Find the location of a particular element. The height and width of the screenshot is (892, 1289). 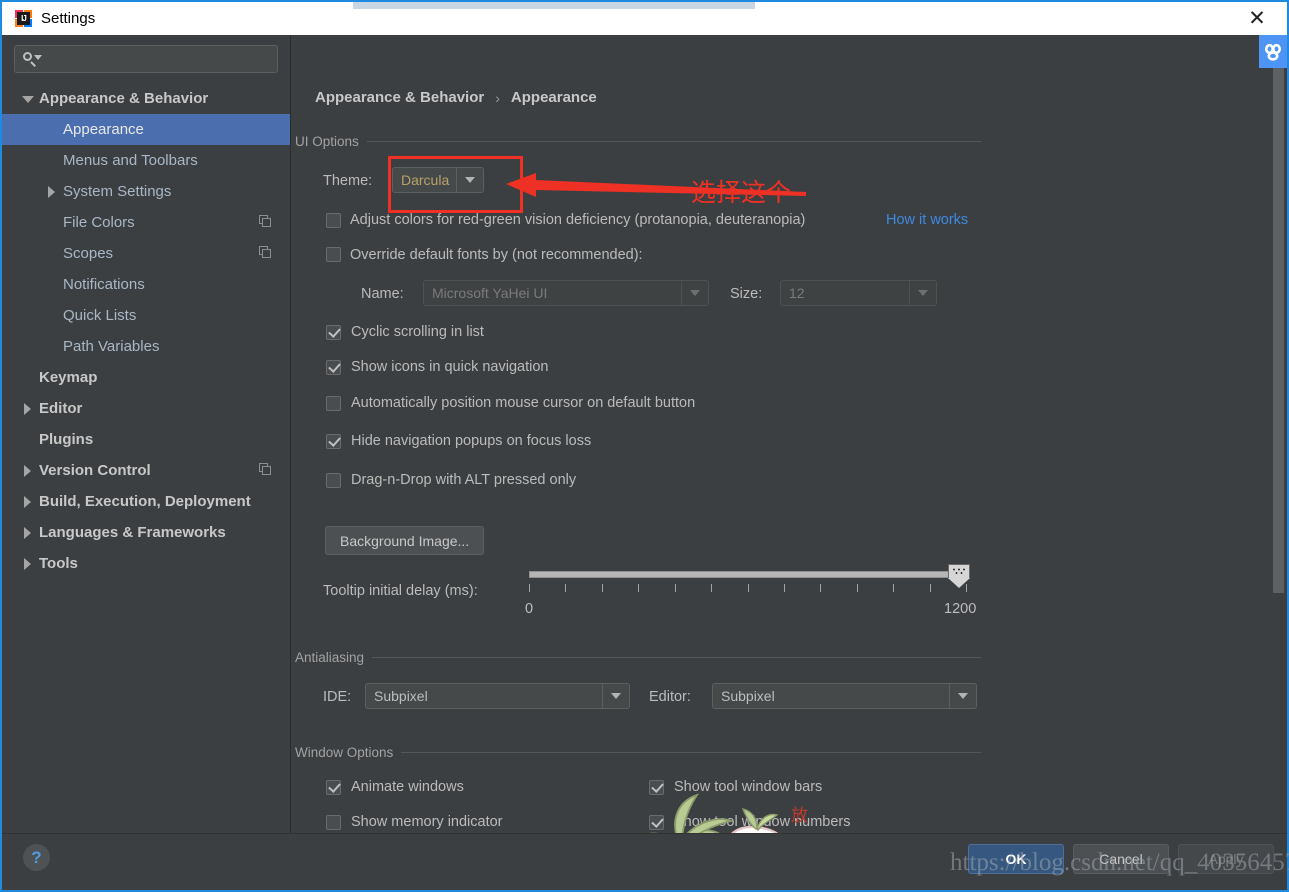

content-scrollbar-thumb is located at coordinates (1278, 323).